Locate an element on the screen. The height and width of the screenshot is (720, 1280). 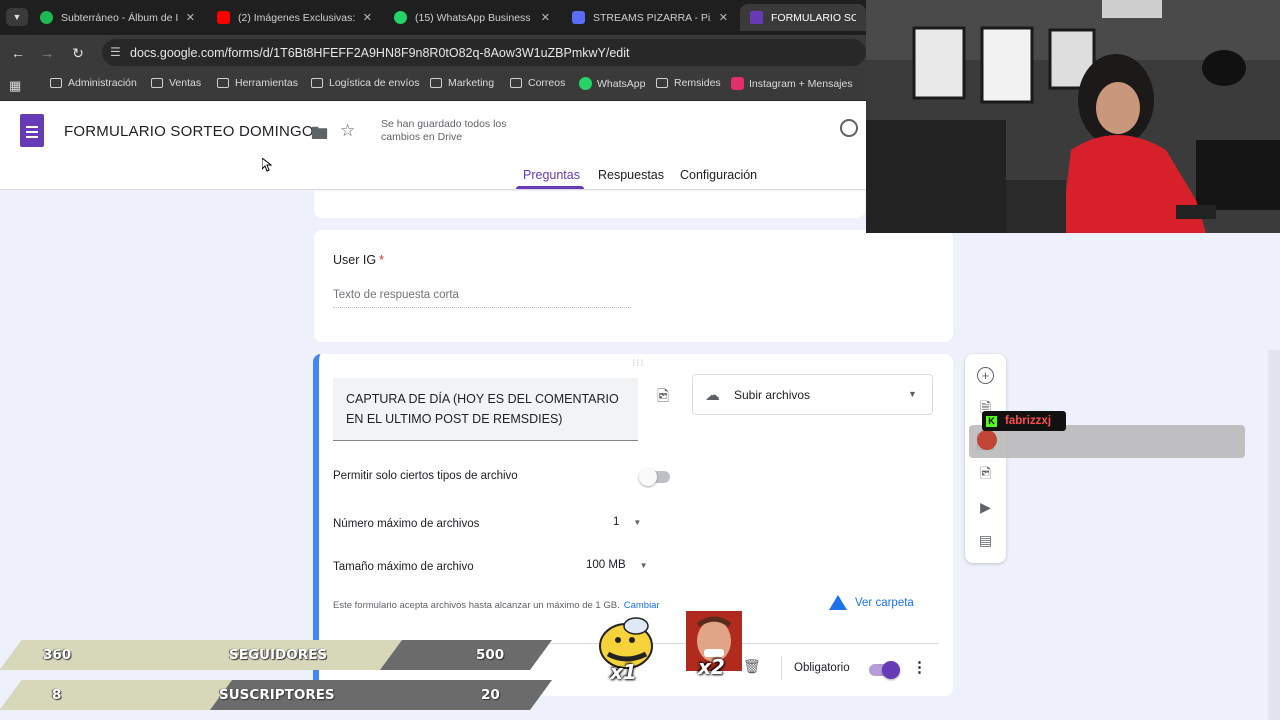
google-forms-logo-icon is located at coordinates (32, 130).